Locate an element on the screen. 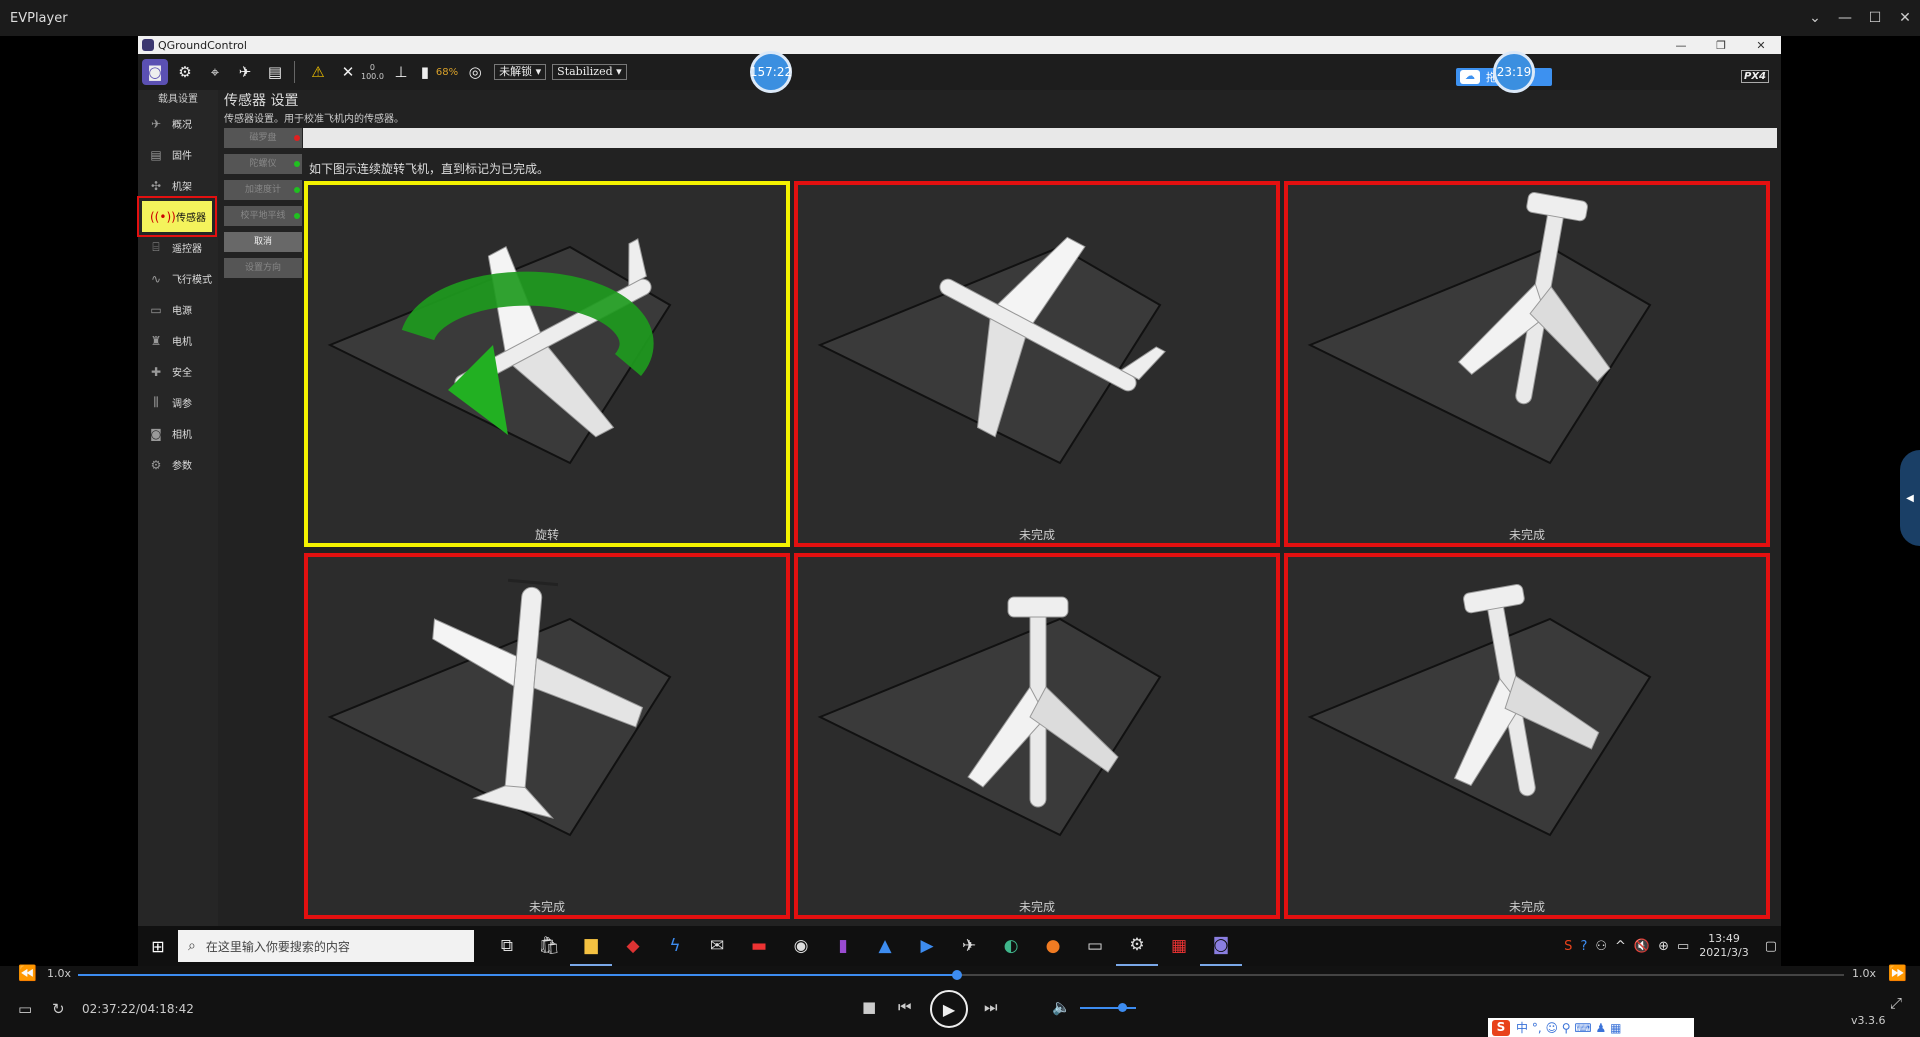 The width and height of the screenshot is (1920, 1037). app-red-icon: ▬ is located at coordinates (759, 946).